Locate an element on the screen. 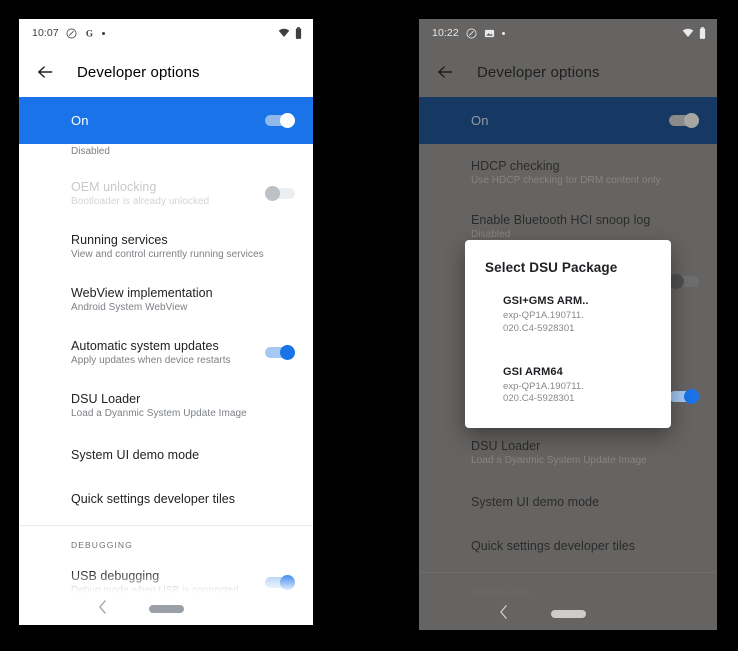 The image size is (738, 651). row-title: DSU Loader is located at coordinates (106, 399).